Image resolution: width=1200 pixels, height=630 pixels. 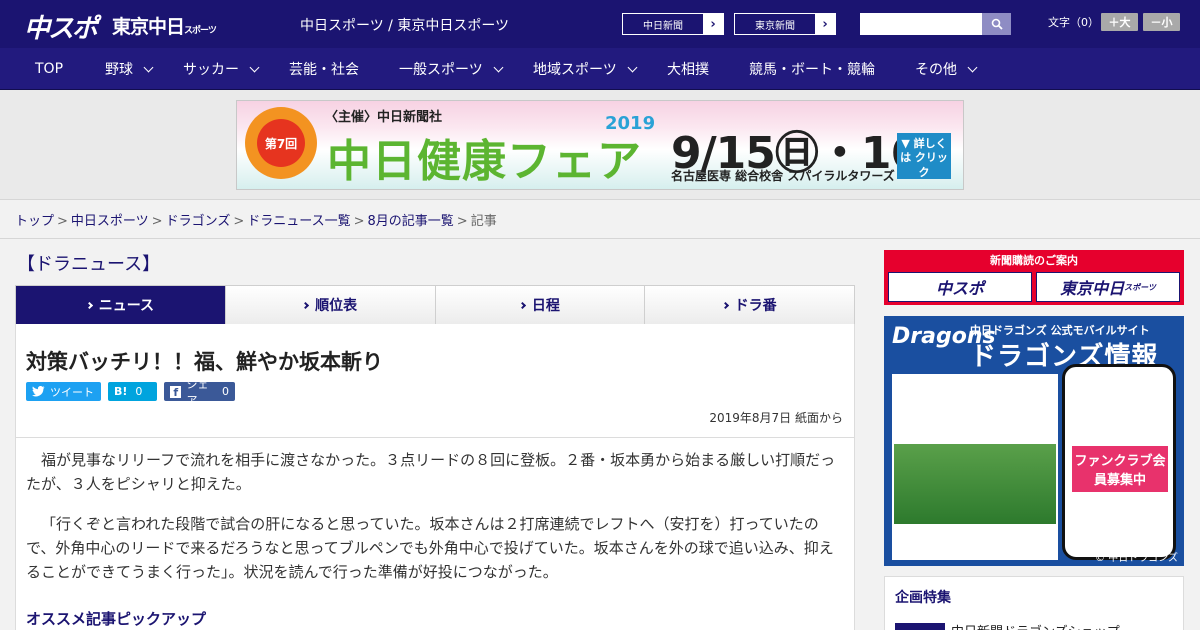 I want to click on font-smaller-button: －小, so click(x=1161, y=22).